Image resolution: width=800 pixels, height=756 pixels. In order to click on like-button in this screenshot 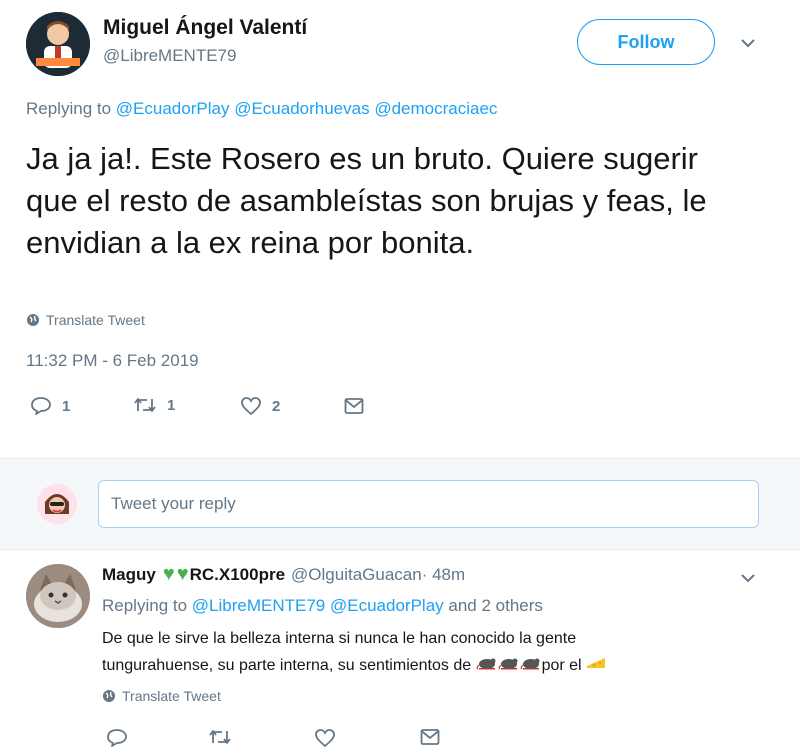, I will do `click(325, 740)`.